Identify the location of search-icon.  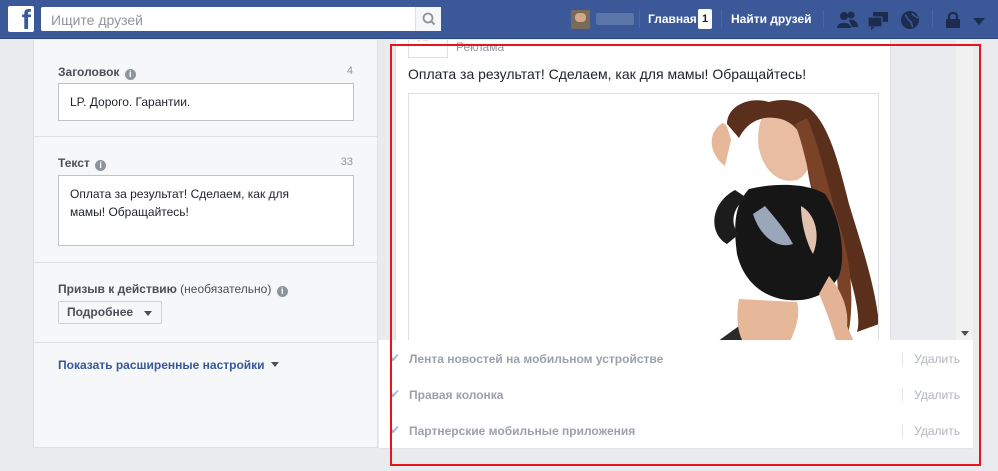
(429, 19).